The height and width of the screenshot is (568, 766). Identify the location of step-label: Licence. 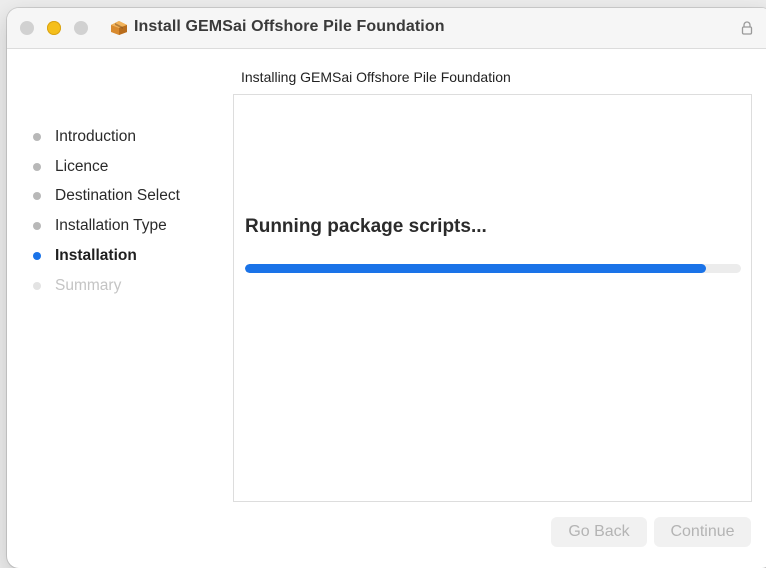
(82, 166).